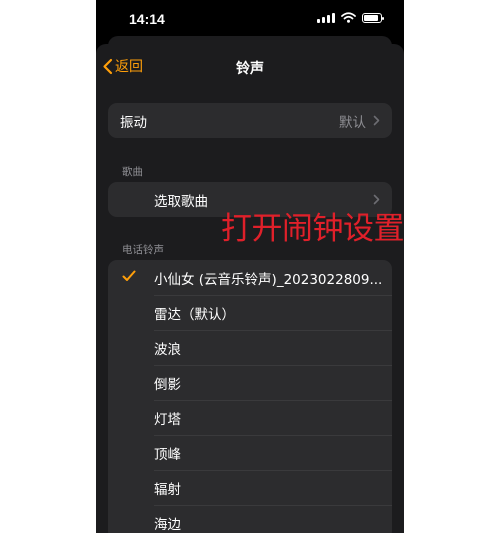  Describe the element at coordinates (129, 275) in the screenshot. I see `checkmark-icon` at that location.